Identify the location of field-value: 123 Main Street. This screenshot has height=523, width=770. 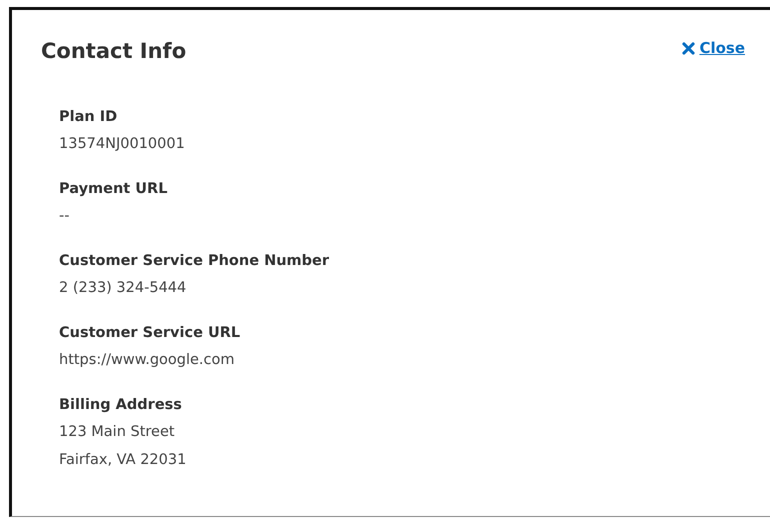
(117, 432).